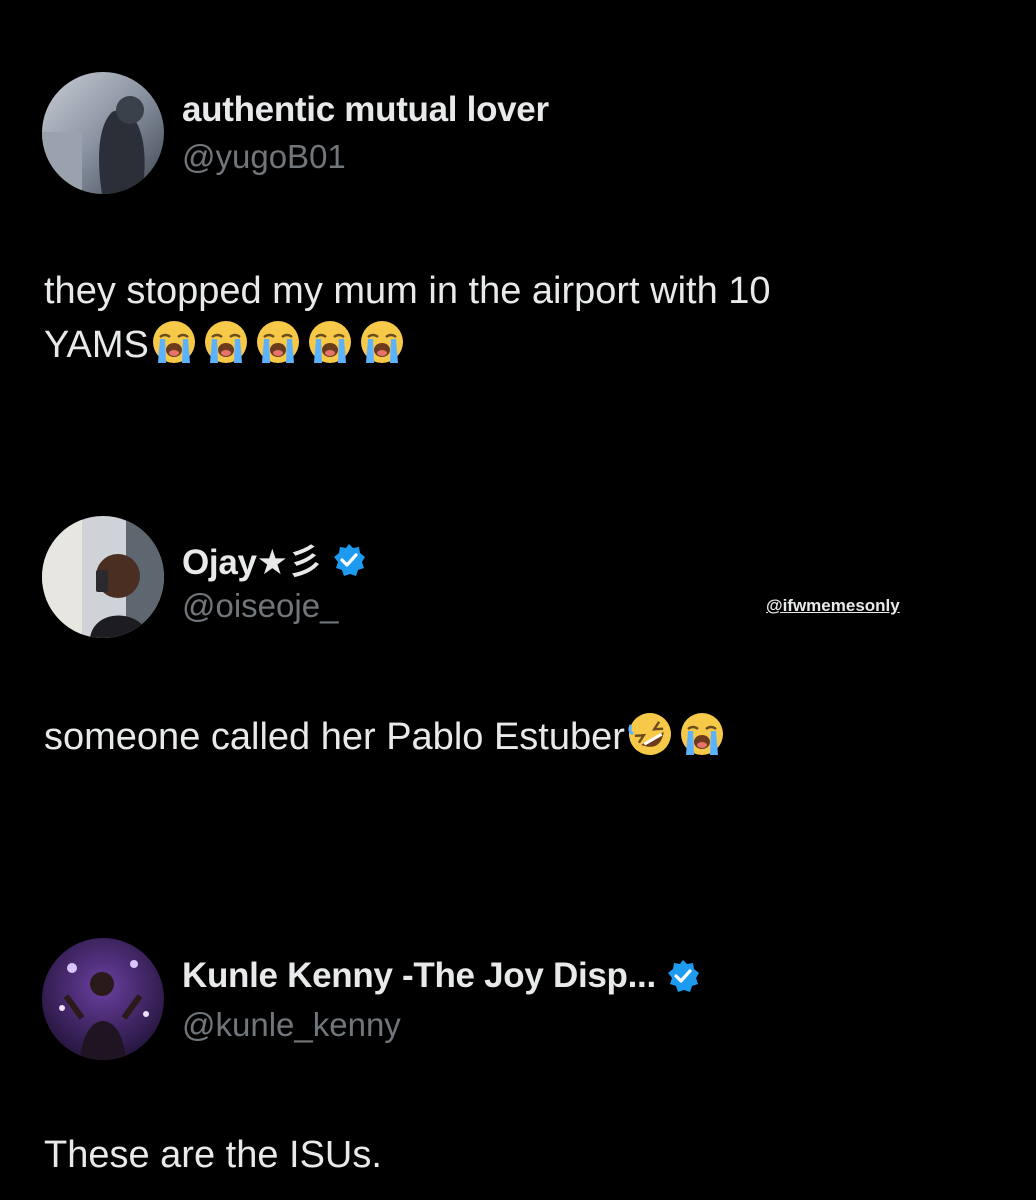 This screenshot has width=1036, height=1200. I want to click on user-handle: @kunle_kenny, so click(291, 1025).